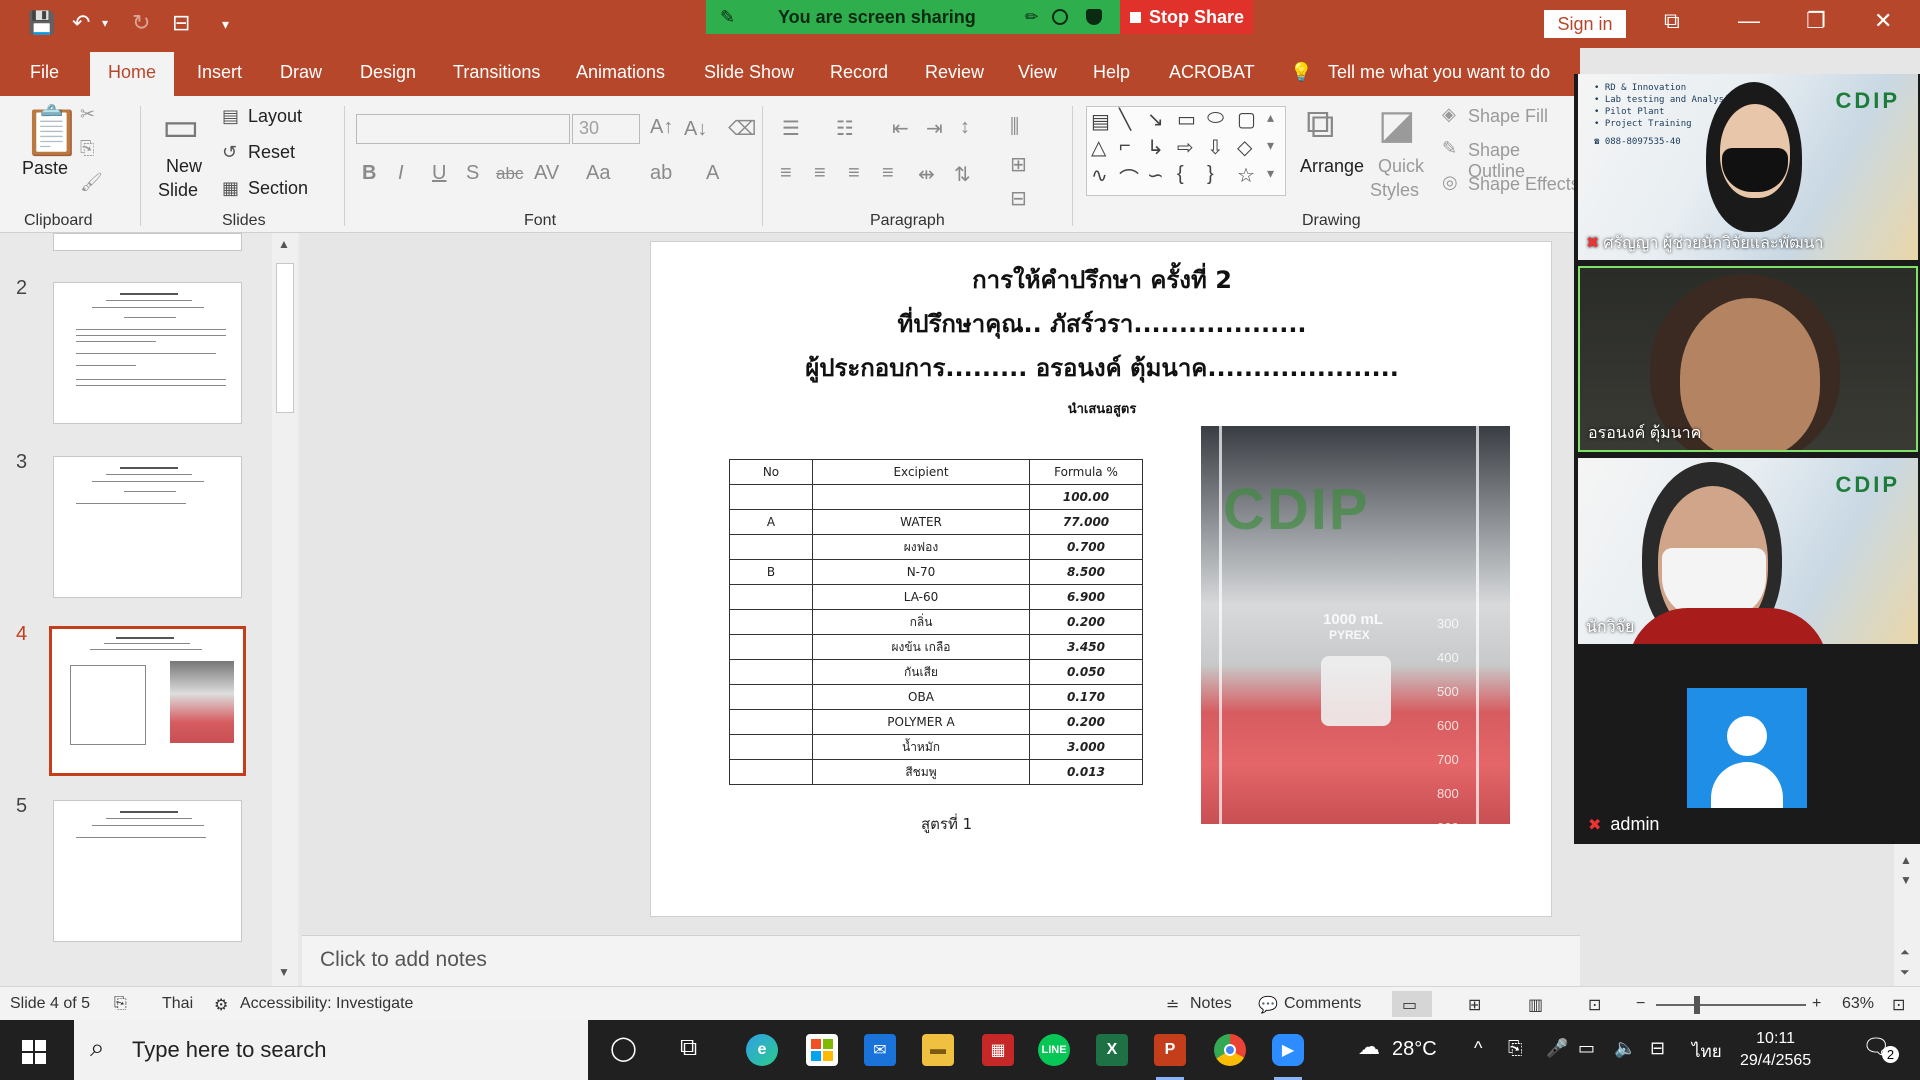  I want to click on zoom-slider-knob, so click(1697, 1005).